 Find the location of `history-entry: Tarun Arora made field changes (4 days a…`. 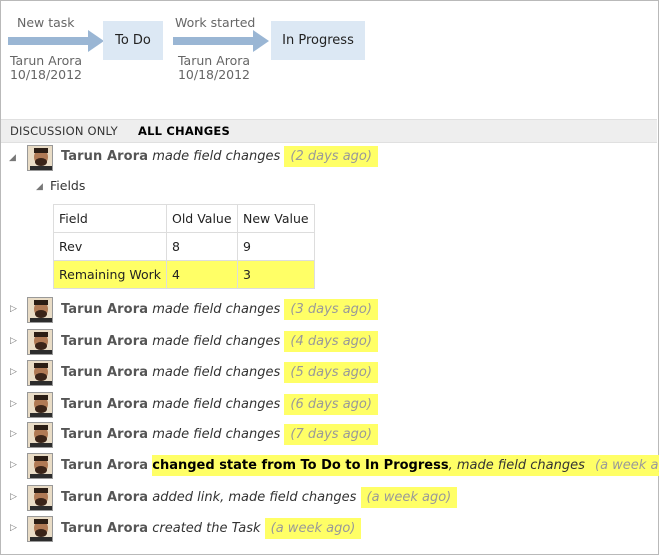

history-entry: Tarun Arora made field changes (4 days a… is located at coordinates (219, 341).